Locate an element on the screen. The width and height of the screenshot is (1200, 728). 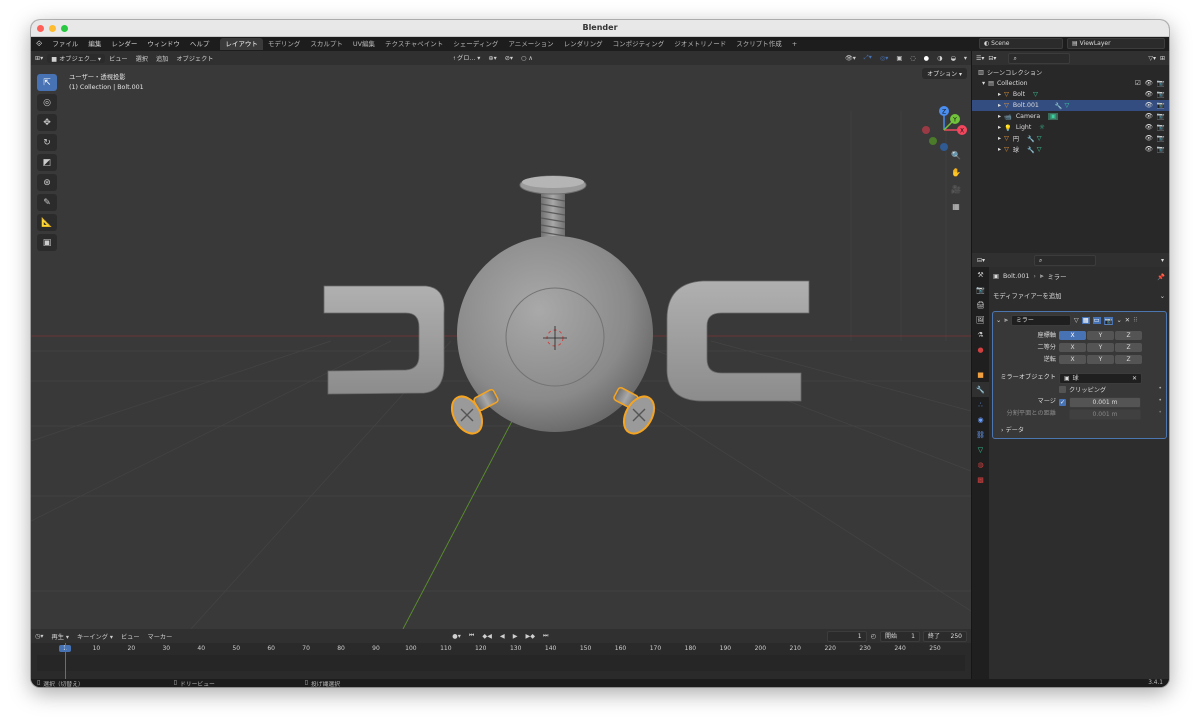
select-menu: 選択 is located at coordinates (142, 58).